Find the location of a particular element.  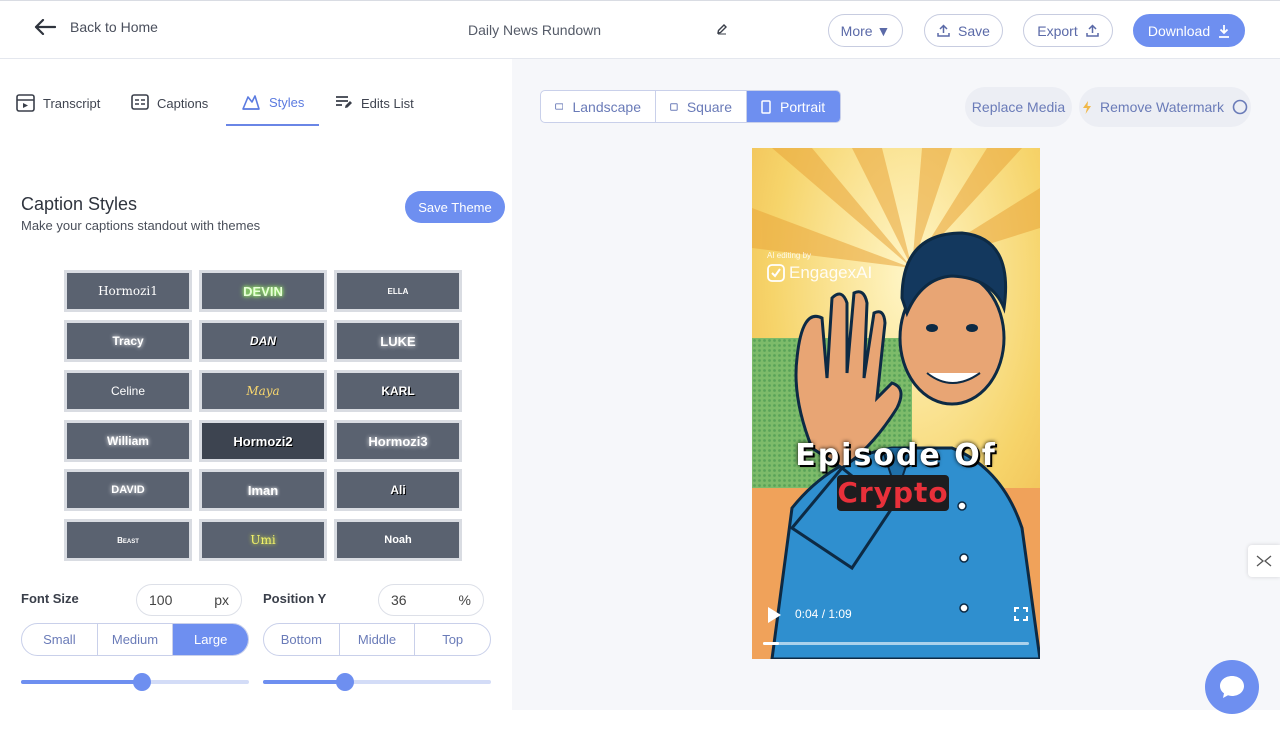

styles-icon is located at coordinates (251, 102).